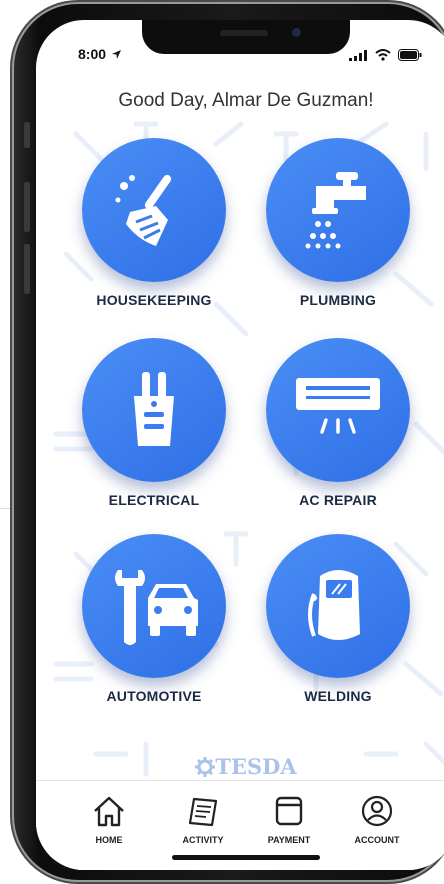 This screenshot has width=444, height=884. I want to click on brand-name: TESDA, so click(256, 766).